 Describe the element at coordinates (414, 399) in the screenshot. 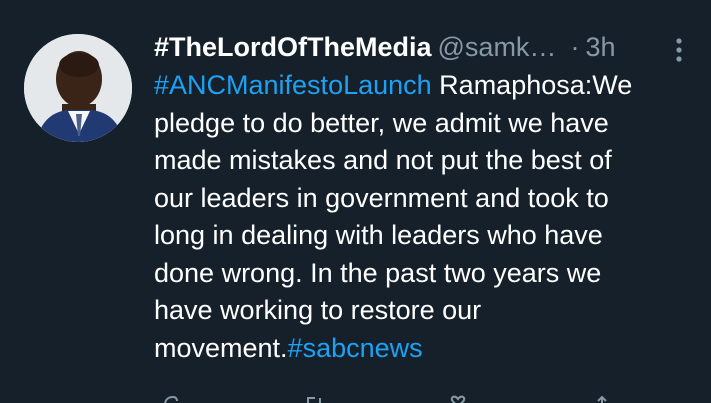

I see `tweet-actions` at that location.